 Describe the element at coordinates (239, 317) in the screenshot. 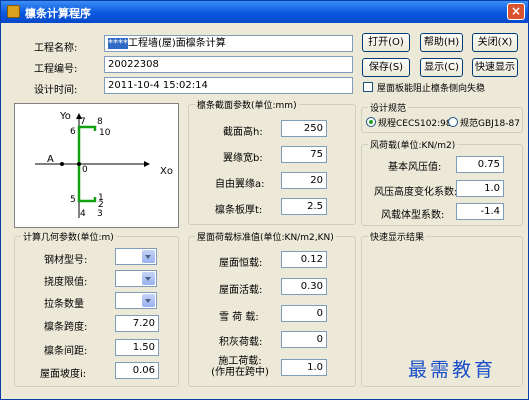

I see `snow-load-label: 雪 荷 载:` at that location.